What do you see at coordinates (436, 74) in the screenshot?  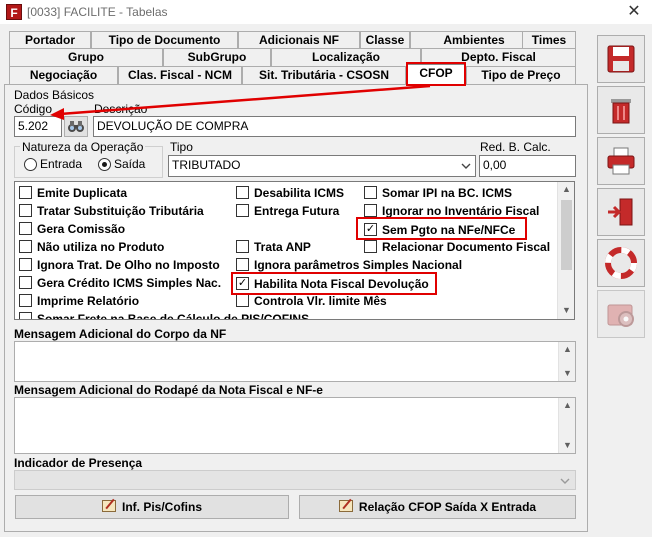 I see `tab-cfop: CFOP` at bounding box center [436, 74].